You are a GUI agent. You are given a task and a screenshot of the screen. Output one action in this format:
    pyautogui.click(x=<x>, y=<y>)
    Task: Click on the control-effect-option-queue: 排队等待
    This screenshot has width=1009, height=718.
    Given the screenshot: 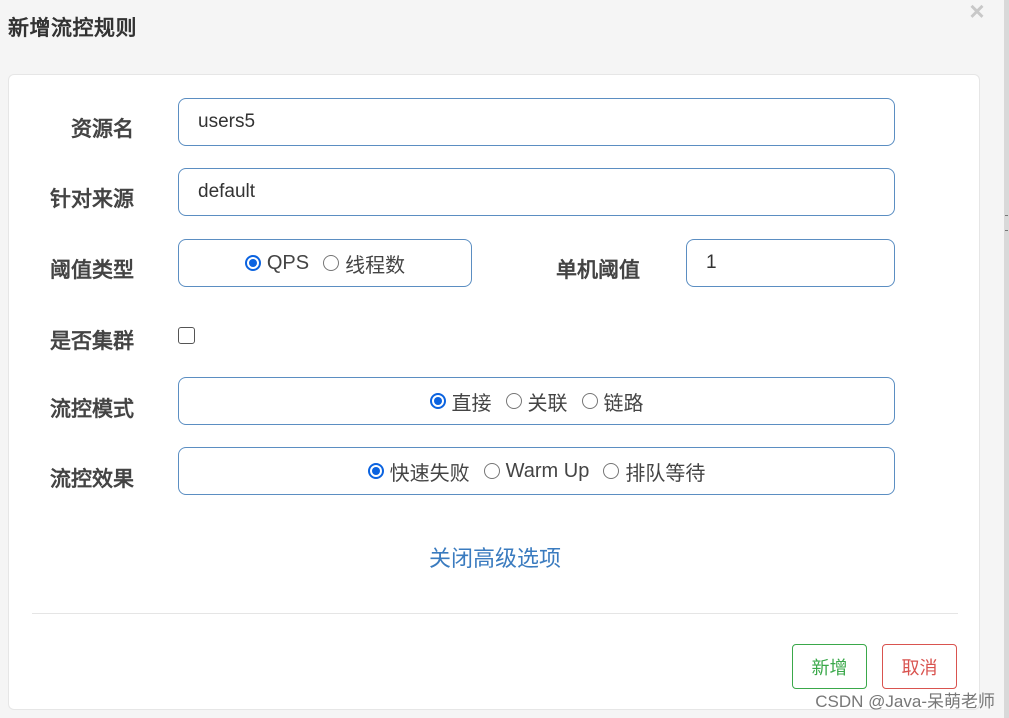 What is the action you would take?
    pyautogui.click(x=654, y=471)
    